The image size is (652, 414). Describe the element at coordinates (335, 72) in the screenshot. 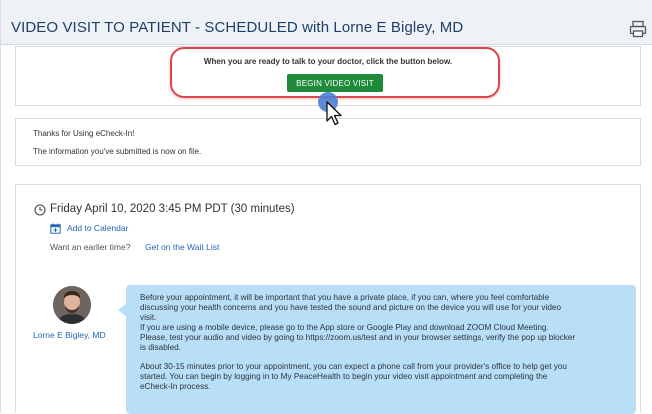

I see `button-highlight-annotation` at that location.